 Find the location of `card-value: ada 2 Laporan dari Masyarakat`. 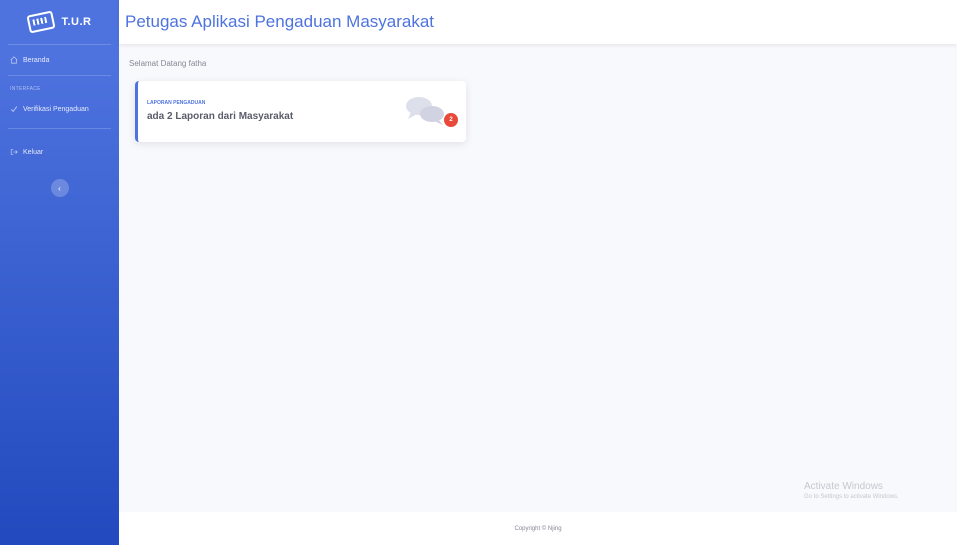

card-value: ada 2 Laporan dari Masyarakat is located at coordinates (220, 116).